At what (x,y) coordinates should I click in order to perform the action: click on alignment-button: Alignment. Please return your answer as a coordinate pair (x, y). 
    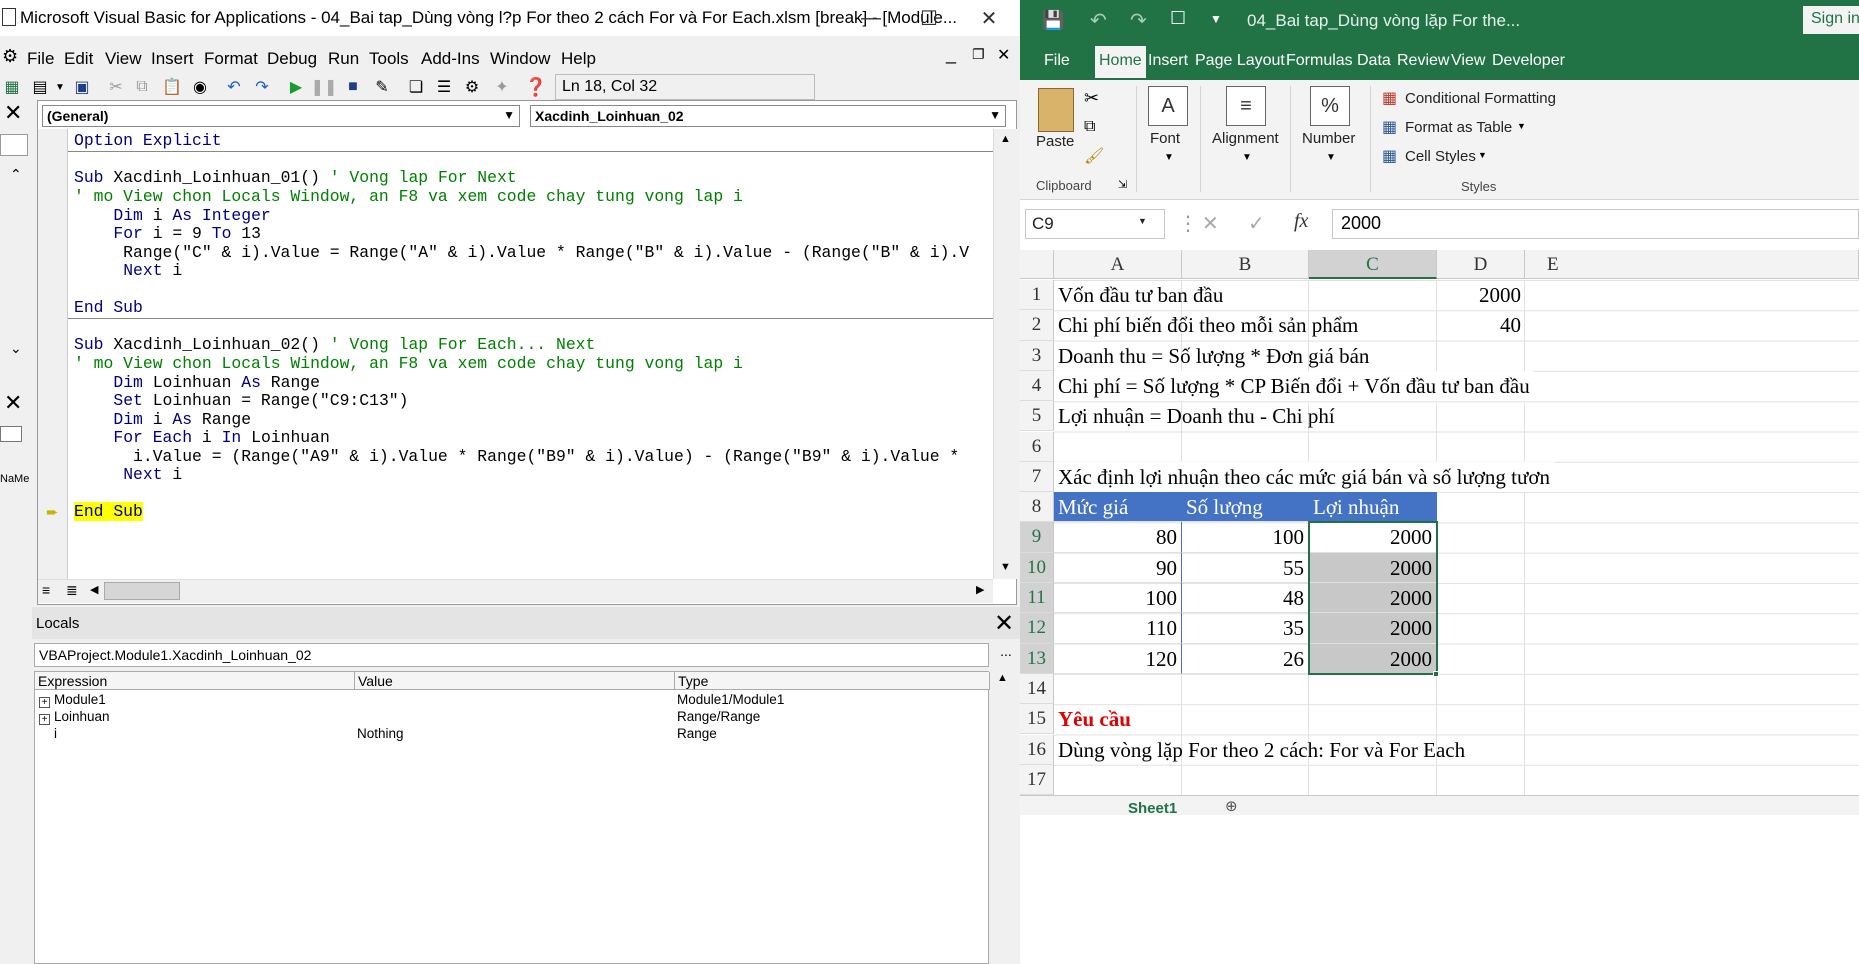
    Looking at the image, I should click on (1245, 138).